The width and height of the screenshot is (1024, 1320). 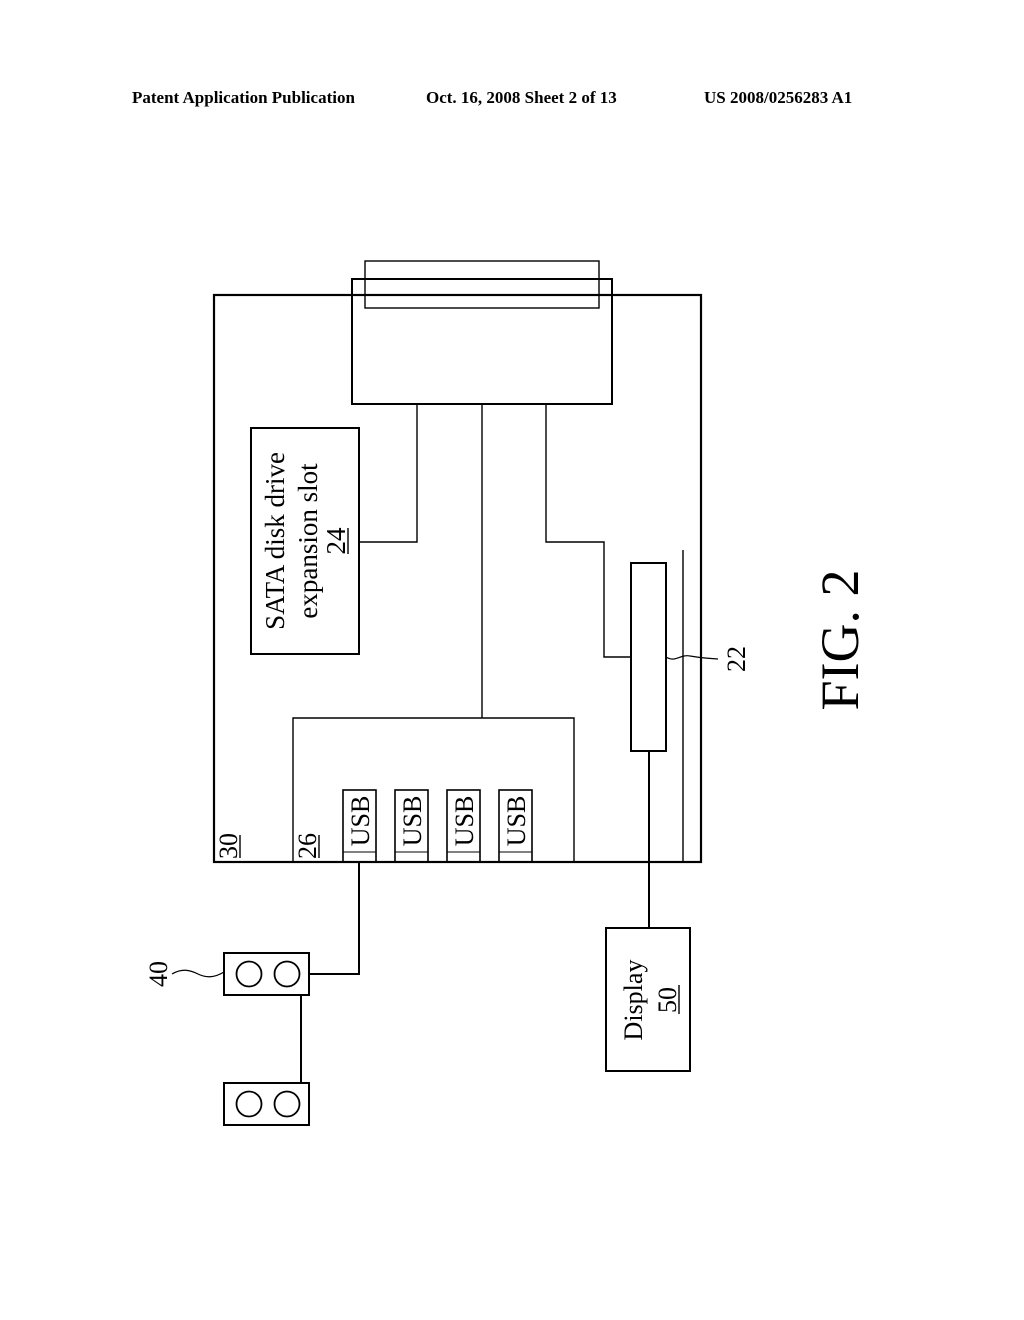 I want to click on sata-ref: 24, so click(x=336, y=541).